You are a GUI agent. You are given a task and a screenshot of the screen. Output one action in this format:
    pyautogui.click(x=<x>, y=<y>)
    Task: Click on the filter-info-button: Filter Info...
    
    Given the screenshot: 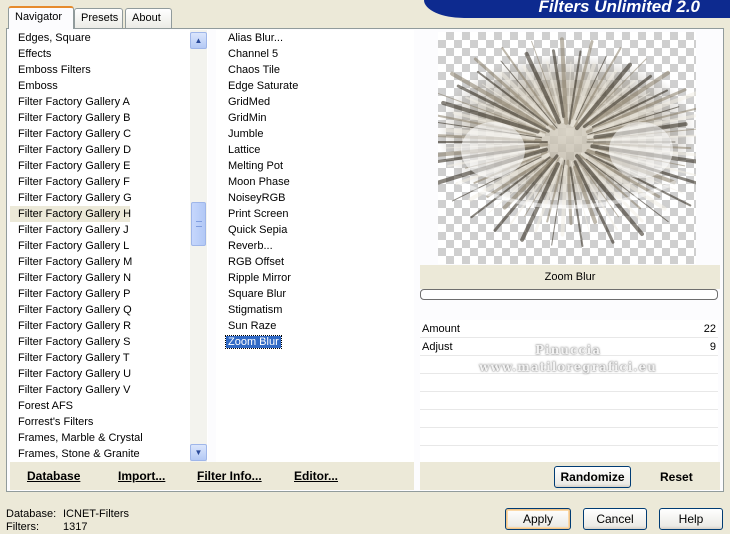 What is the action you would take?
    pyautogui.click(x=229, y=476)
    